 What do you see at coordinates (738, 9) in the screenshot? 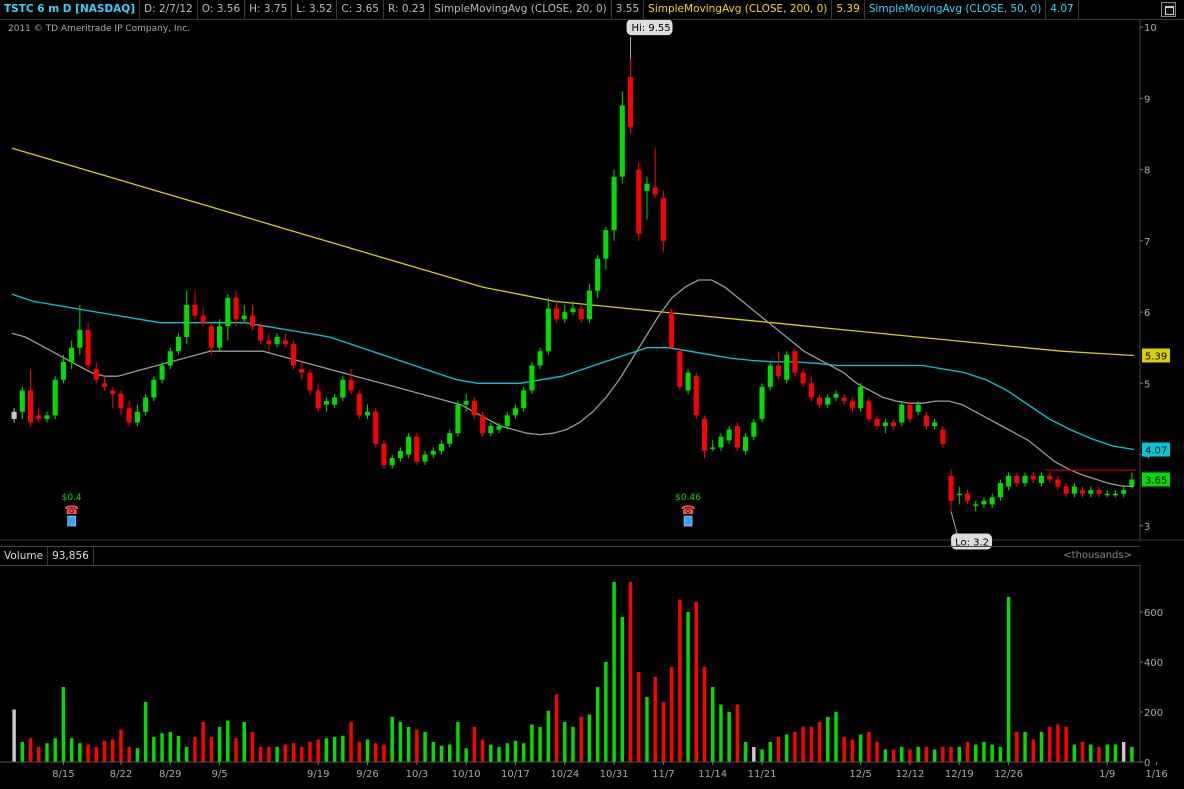
I see `sma200-study-label: SimpleMovingAvg (CLOSE, 200, 0)` at bounding box center [738, 9].